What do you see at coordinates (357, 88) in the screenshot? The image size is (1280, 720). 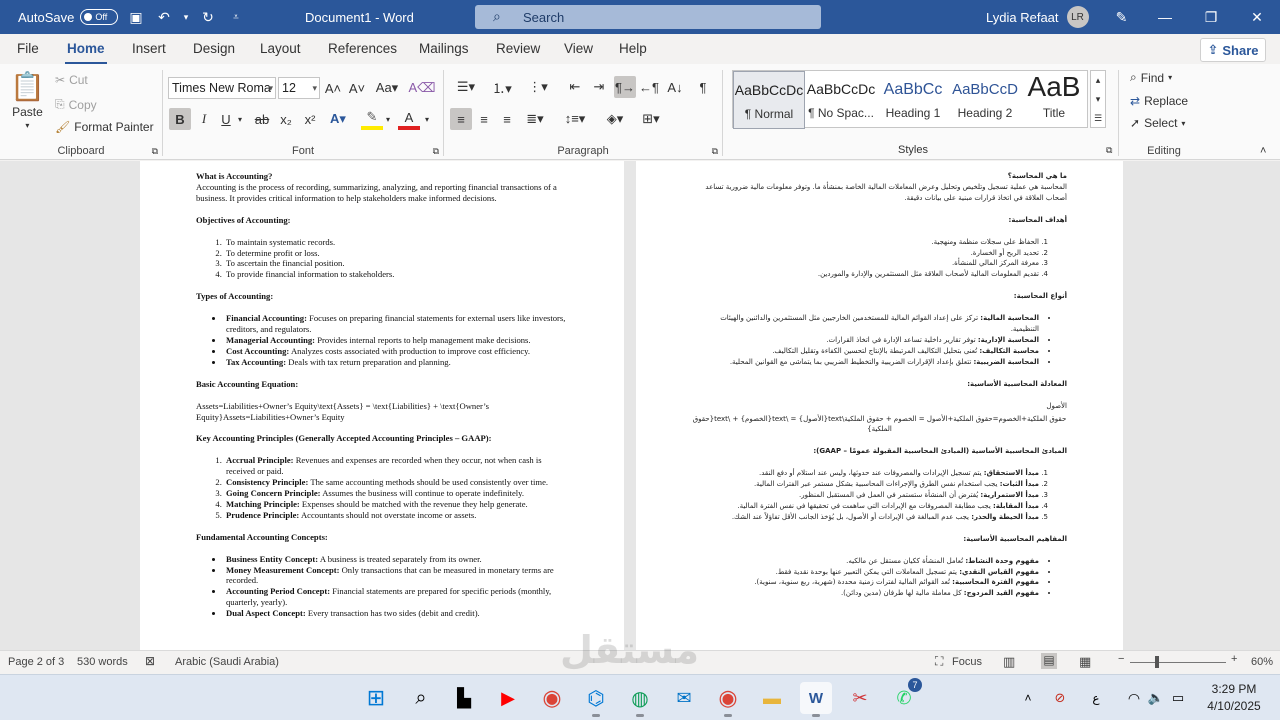 I see `shrink-font-icon: A˅` at bounding box center [357, 88].